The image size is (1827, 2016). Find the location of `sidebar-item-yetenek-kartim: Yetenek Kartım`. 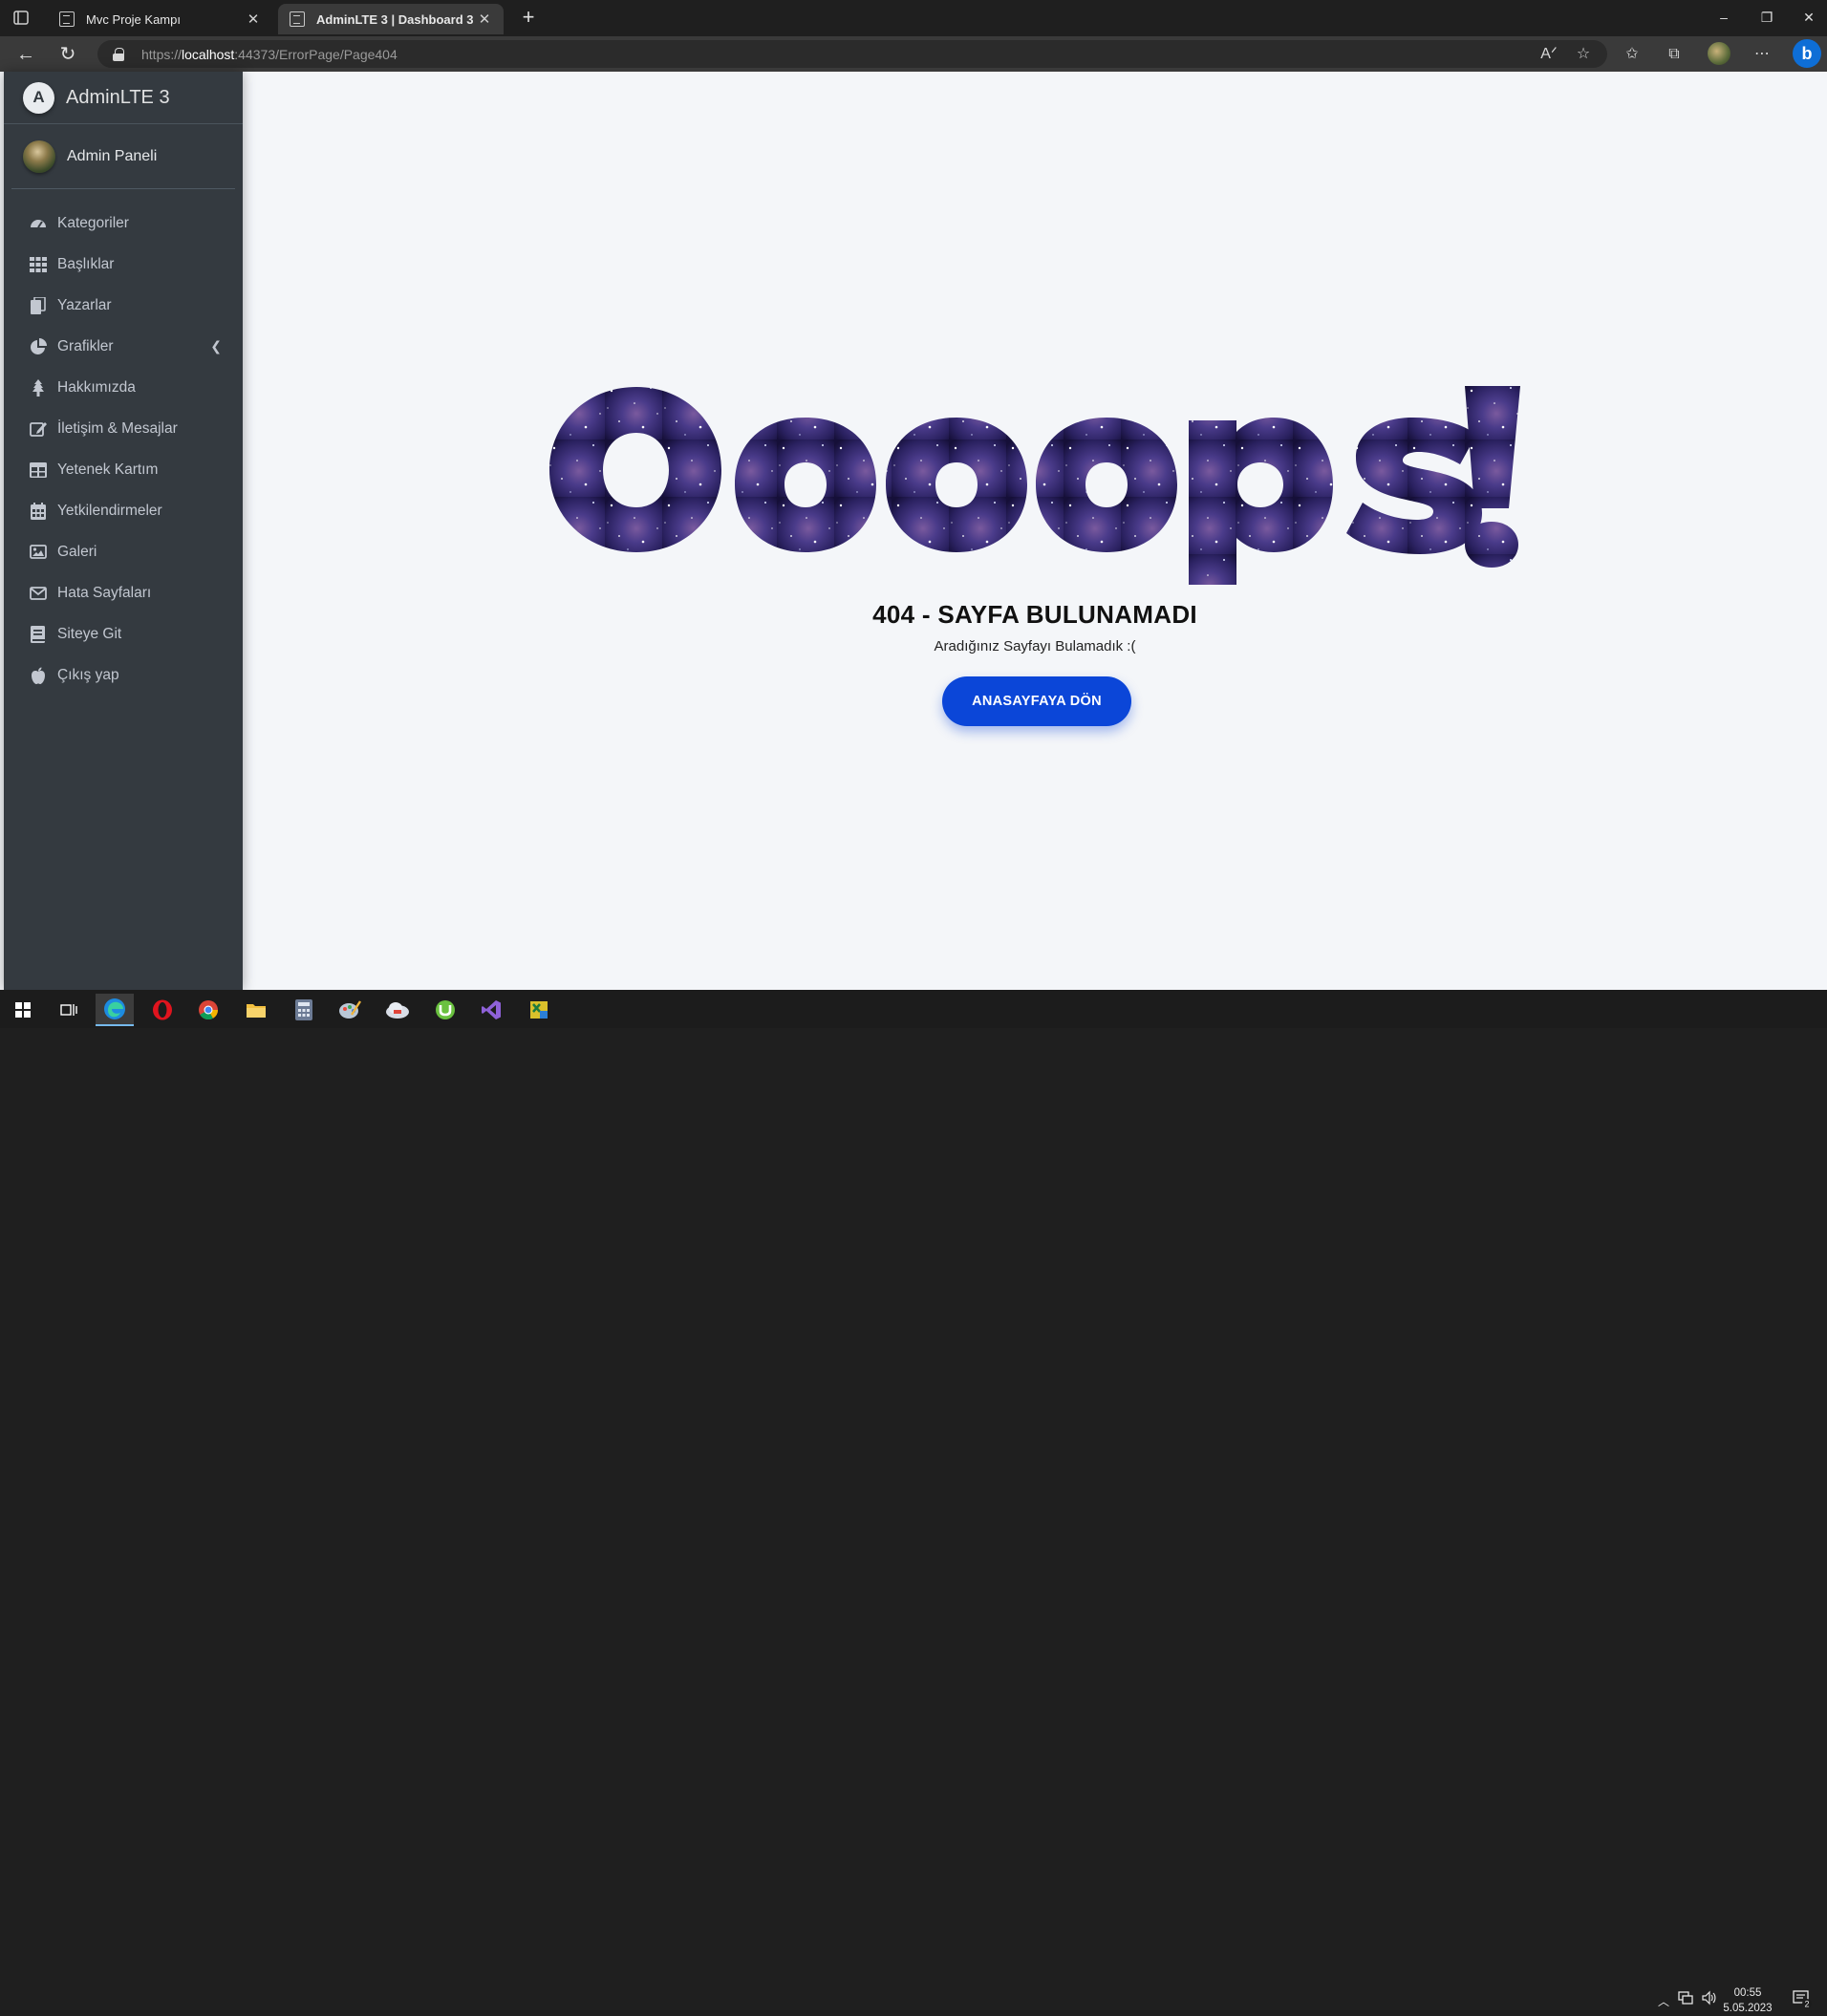

sidebar-item-yetenek-kartim: Yetenek Kartım is located at coordinates (124, 470).